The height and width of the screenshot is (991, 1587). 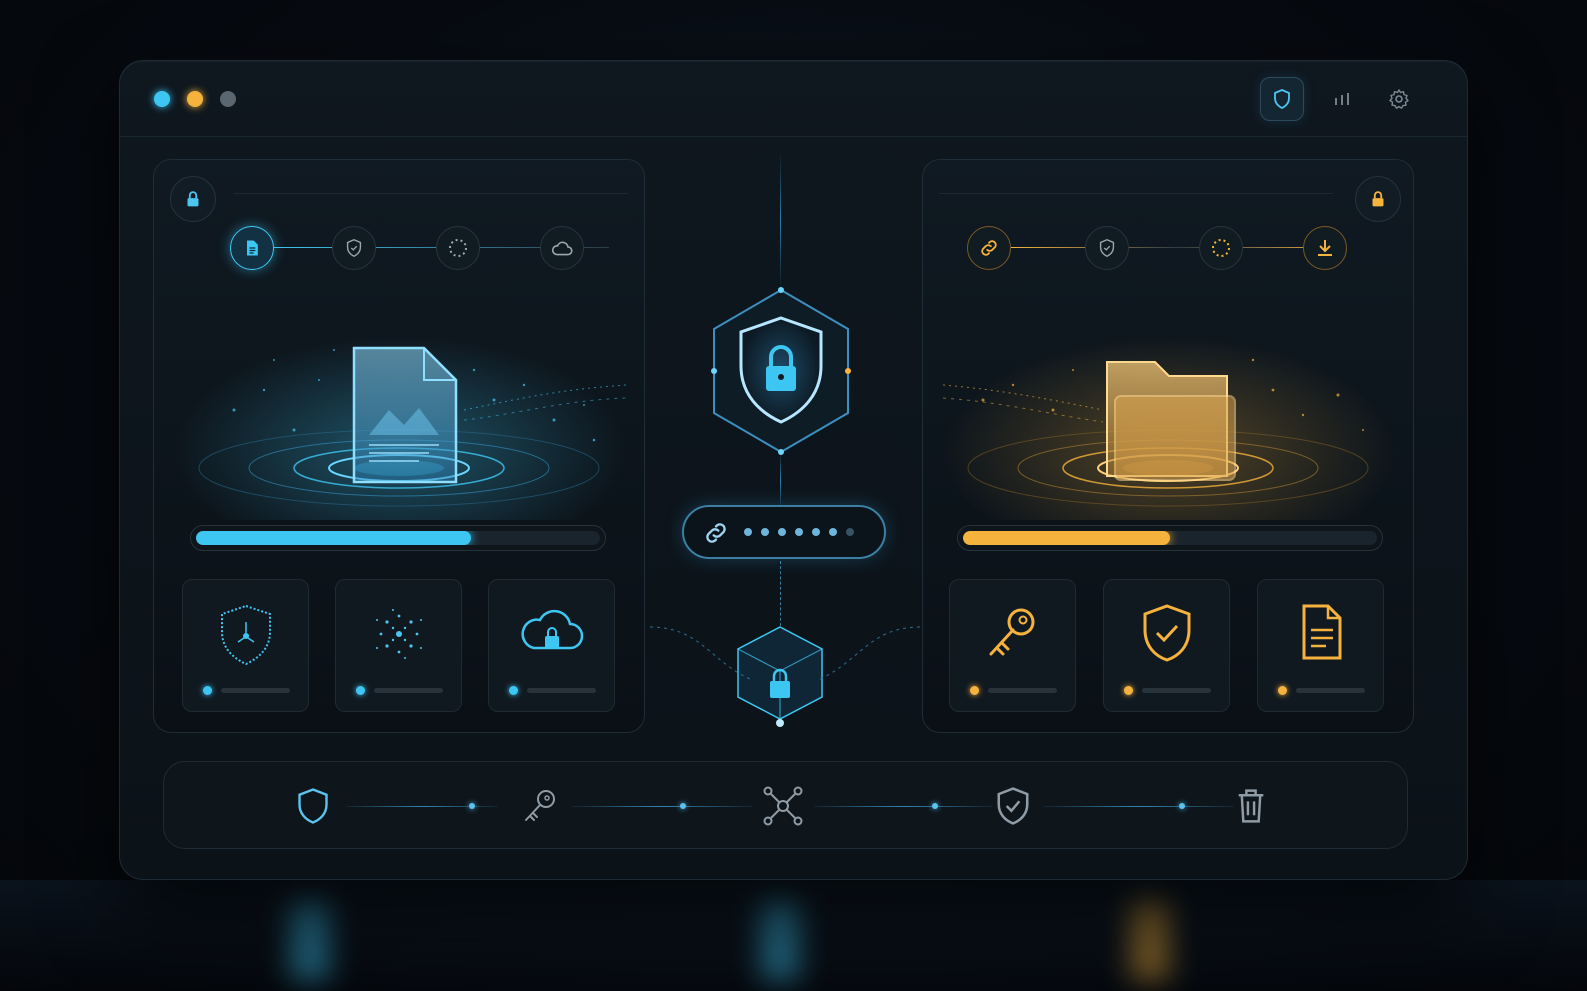 I want to click on bar-chart-icon, so click(x=1342, y=99).